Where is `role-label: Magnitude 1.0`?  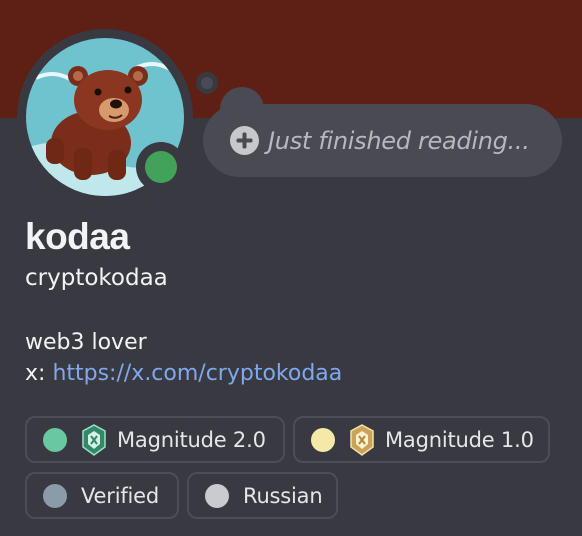
role-label: Magnitude 1.0 is located at coordinates (459, 439).